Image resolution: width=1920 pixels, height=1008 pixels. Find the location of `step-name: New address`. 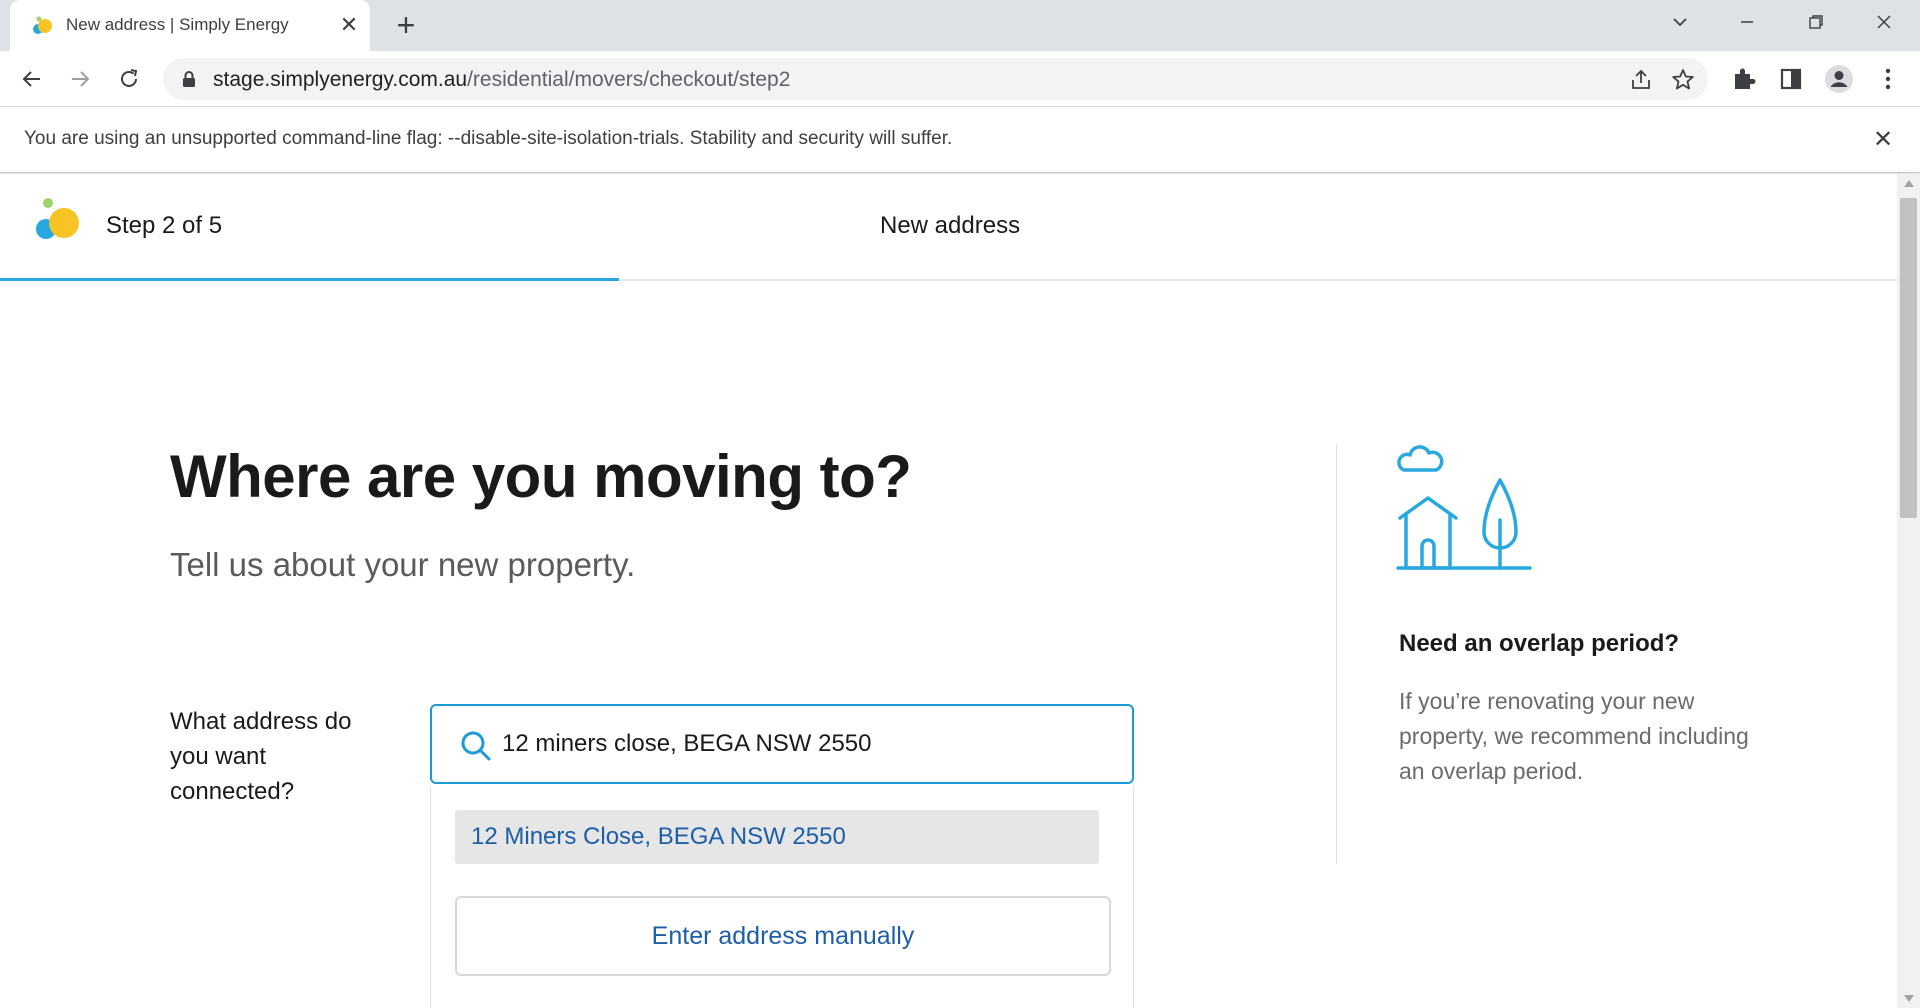

step-name: New address is located at coordinates (950, 225).